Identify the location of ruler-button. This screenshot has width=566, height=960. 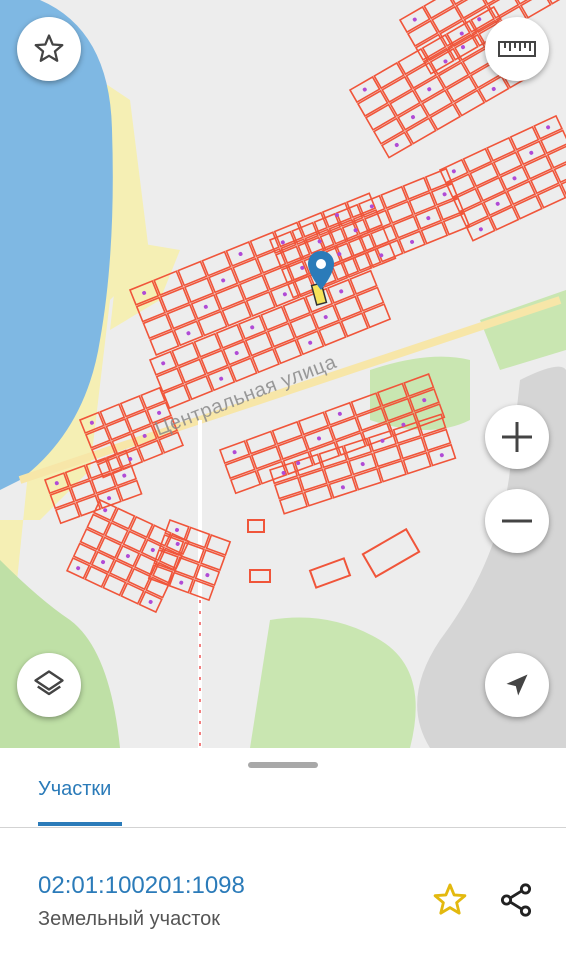
(517, 49).